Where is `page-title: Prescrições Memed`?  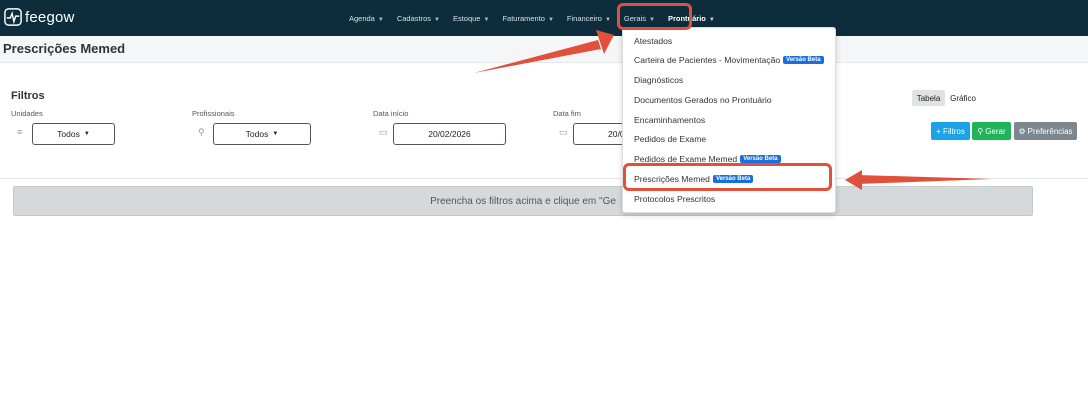 page-title: Prescrições Memed is located at coordinates (64, 48).